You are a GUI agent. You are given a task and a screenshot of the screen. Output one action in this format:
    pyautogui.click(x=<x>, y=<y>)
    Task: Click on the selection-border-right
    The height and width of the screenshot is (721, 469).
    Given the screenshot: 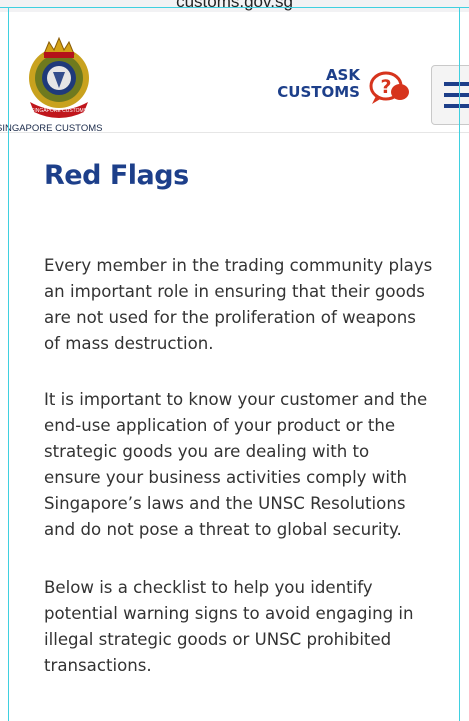 What is the action you would take?
    pyautogui.click(x=459, y=364)
    